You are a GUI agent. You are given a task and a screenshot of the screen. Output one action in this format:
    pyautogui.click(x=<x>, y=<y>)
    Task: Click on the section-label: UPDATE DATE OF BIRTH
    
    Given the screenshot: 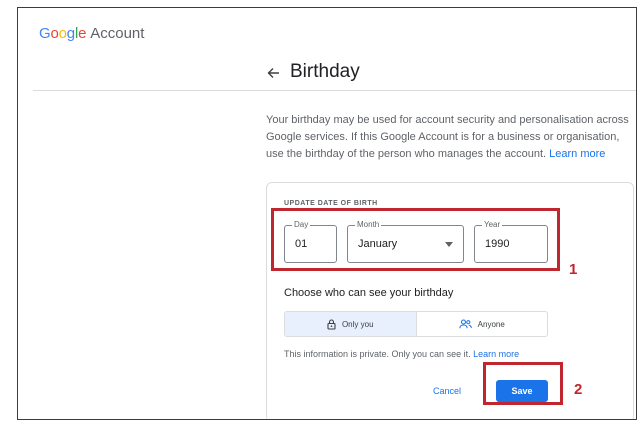 What is the action you would take?
    pyautogui.click(x=331, y=203)
    